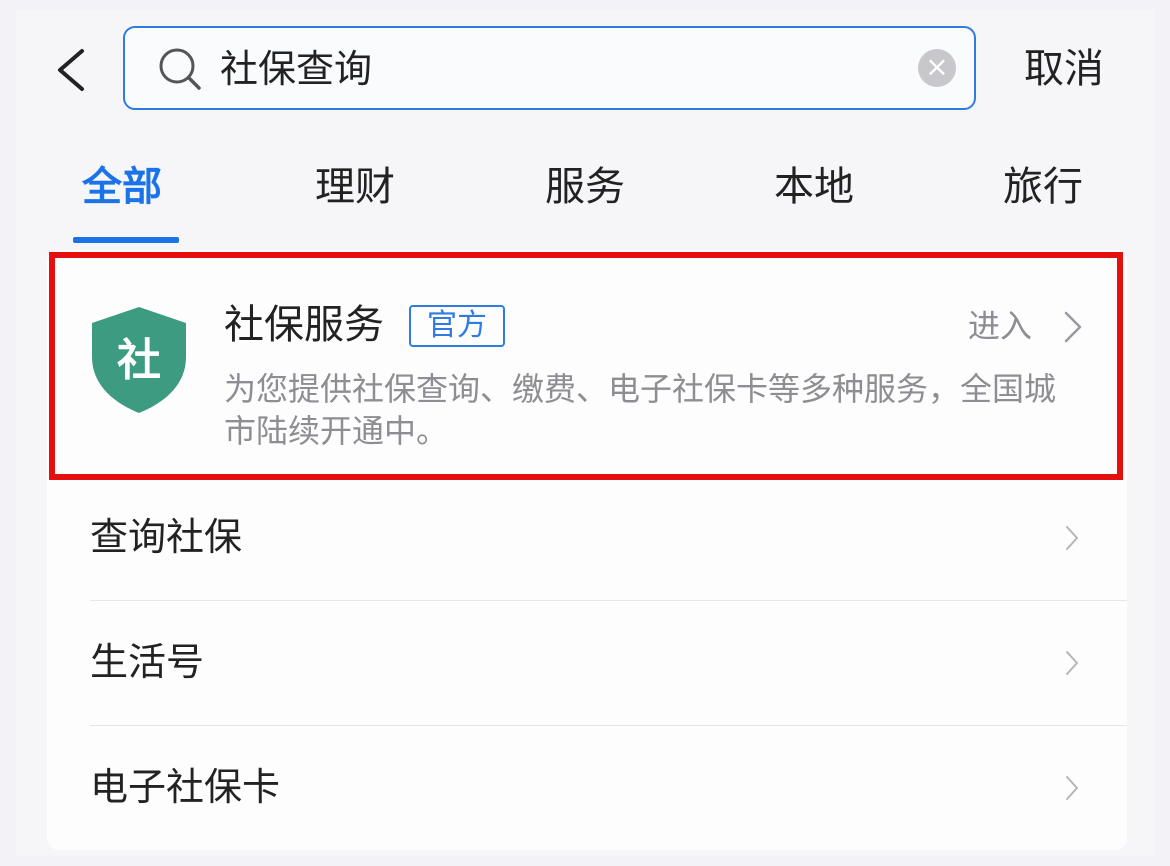  I want to click on enter-link: 进入, so click(1000, 326).